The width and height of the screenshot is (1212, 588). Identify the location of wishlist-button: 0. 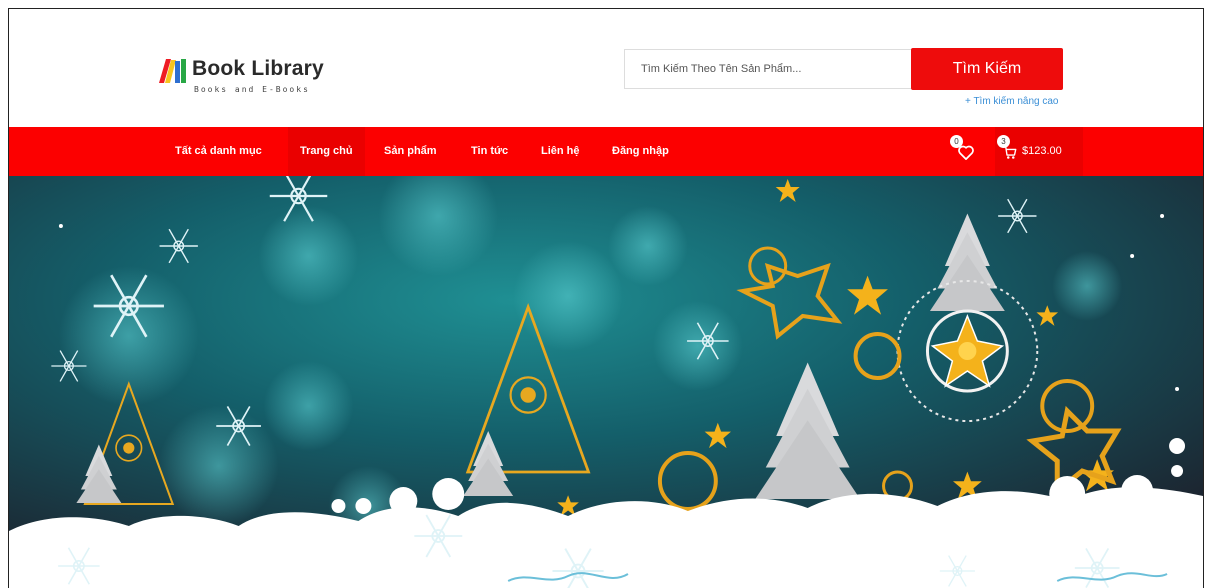
(964, 151).